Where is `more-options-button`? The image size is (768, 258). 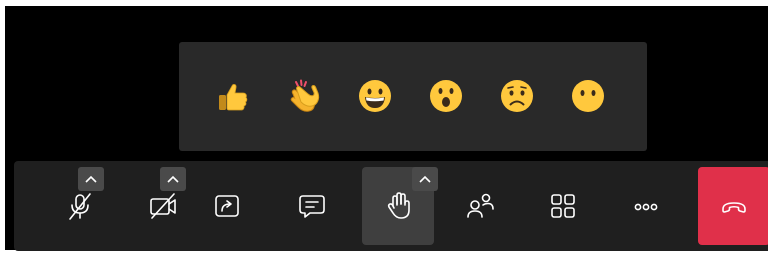 more-options-button is located at coordinates (646, 206).